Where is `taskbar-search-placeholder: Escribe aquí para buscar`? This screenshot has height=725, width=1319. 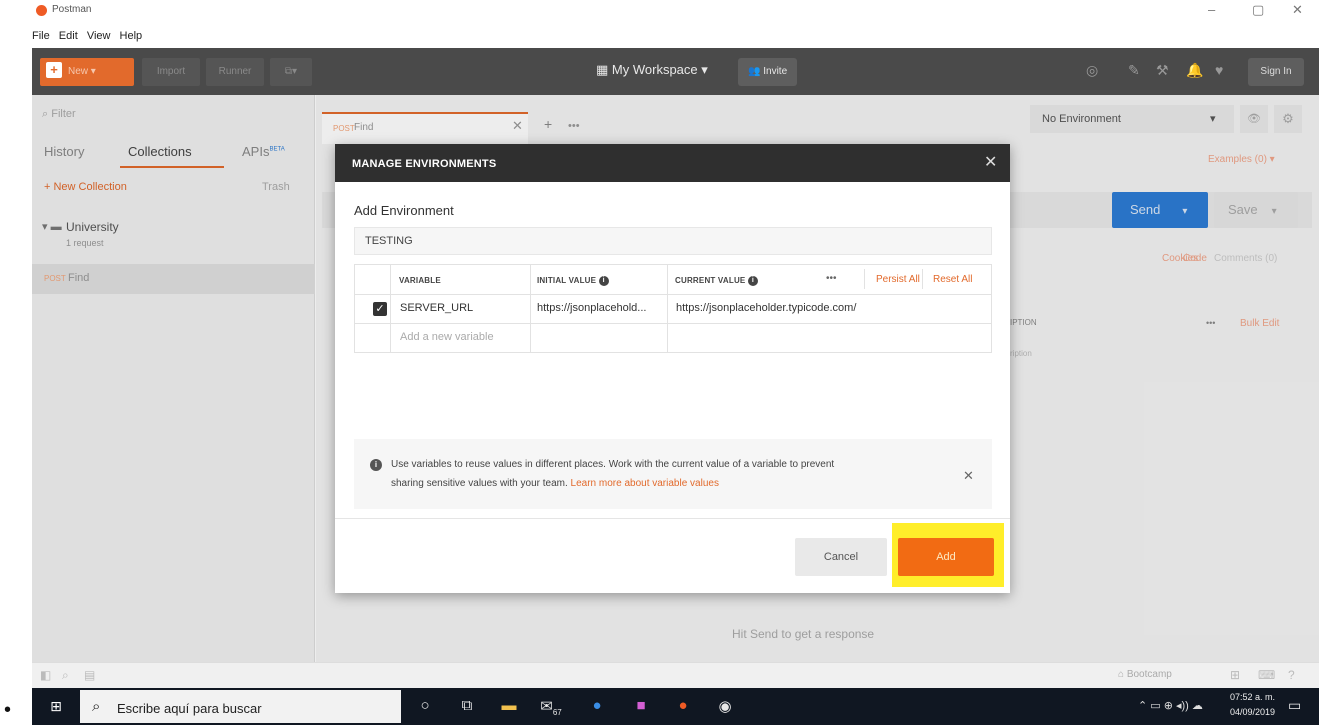
taskbar-search-placeholder: Escribe aquí para buscar is located at coordinates (189, 708).